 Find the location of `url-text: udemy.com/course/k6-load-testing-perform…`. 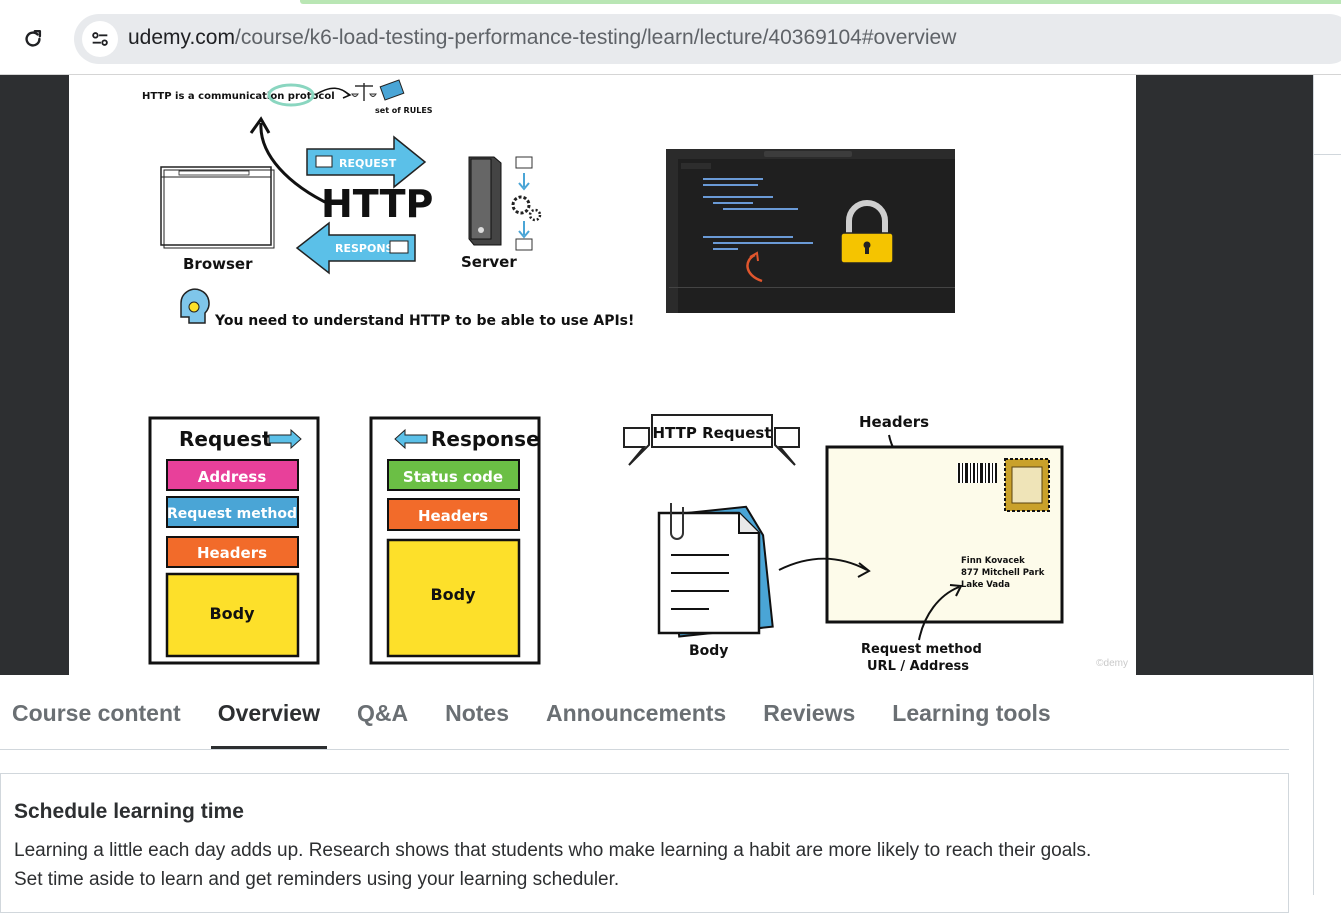

url-text: udemy.com/course/k6-load-testing-perform… is located at coordinates (542, 38).